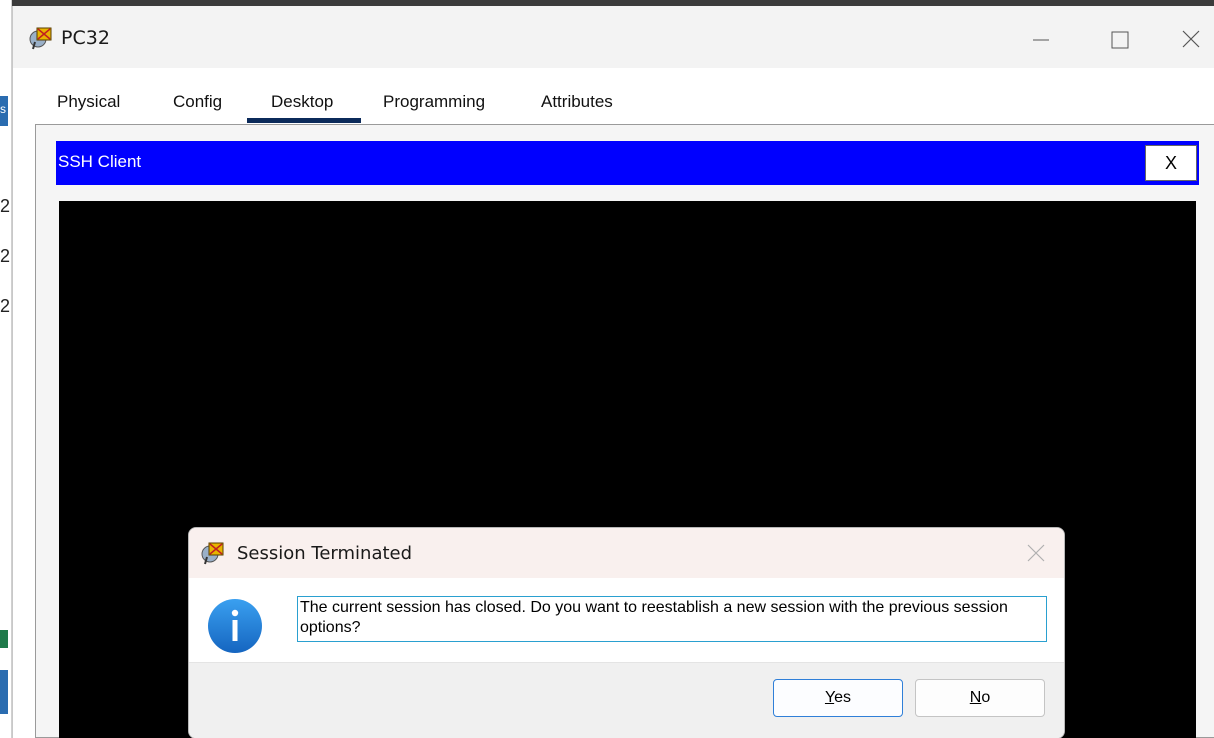  Describe the element at coordinates (197, 102) in the screenshot. I see `tab-config: Config` at that location.